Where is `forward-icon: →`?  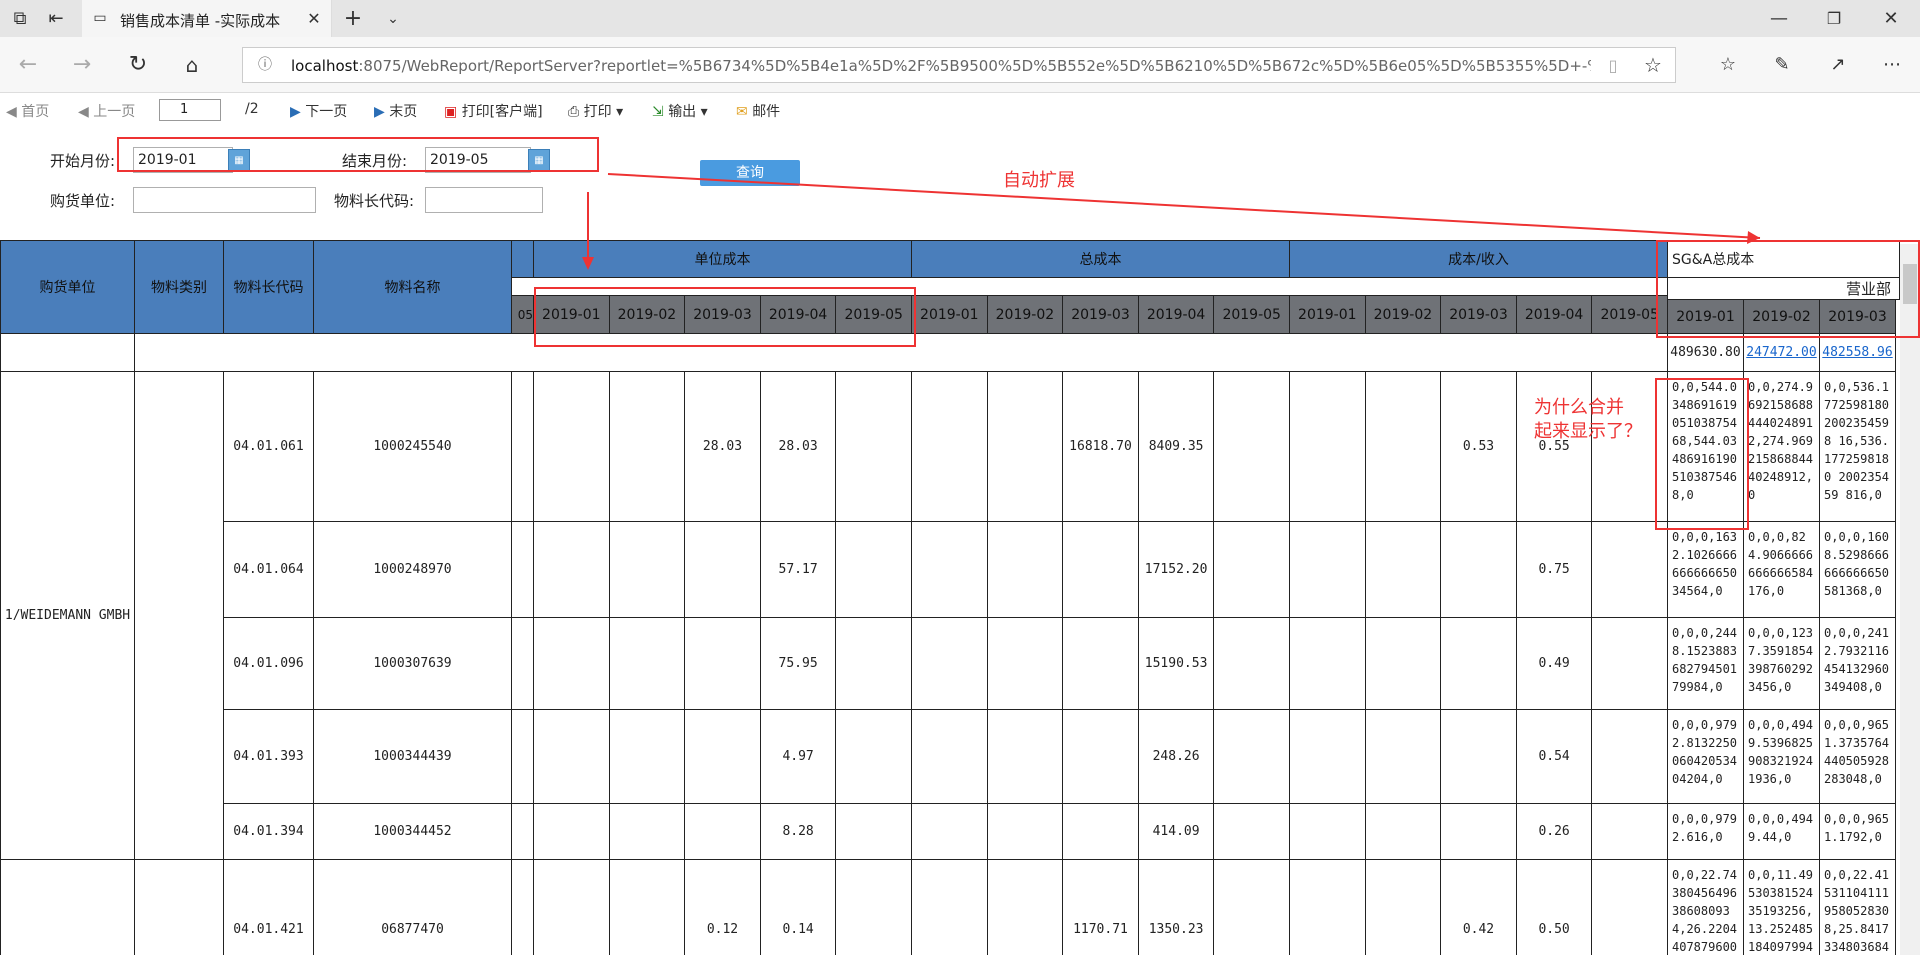
forward-icon: → is located at coordinates (82, 65).